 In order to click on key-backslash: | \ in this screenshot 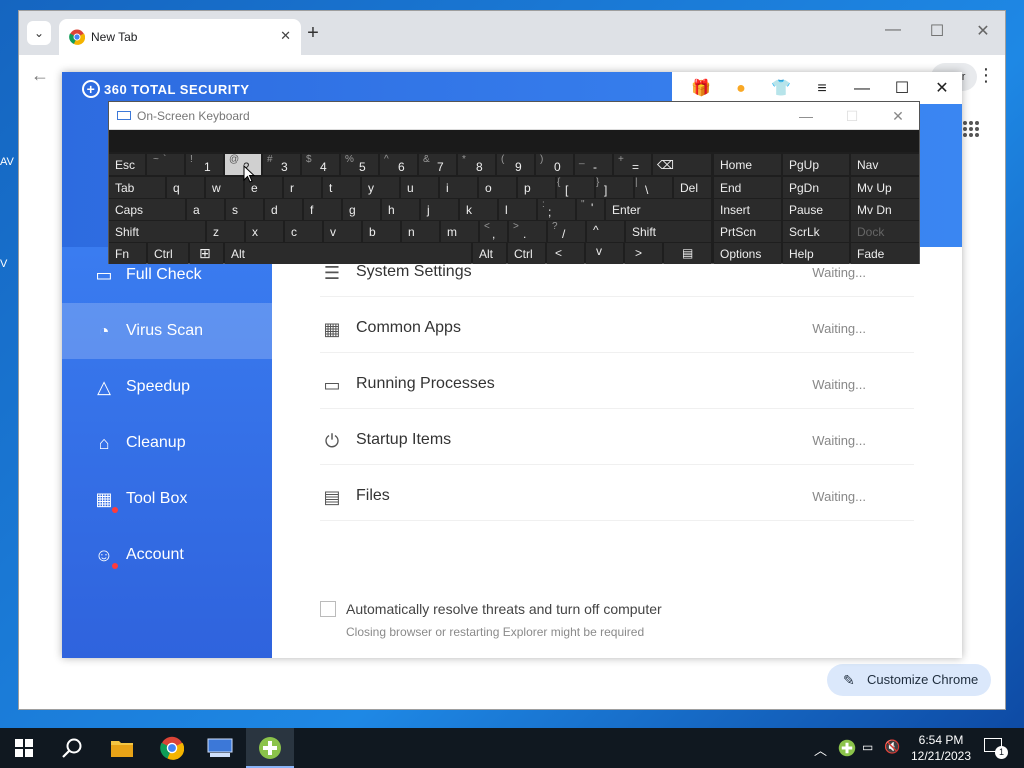, I will do `click(653, 187)`.